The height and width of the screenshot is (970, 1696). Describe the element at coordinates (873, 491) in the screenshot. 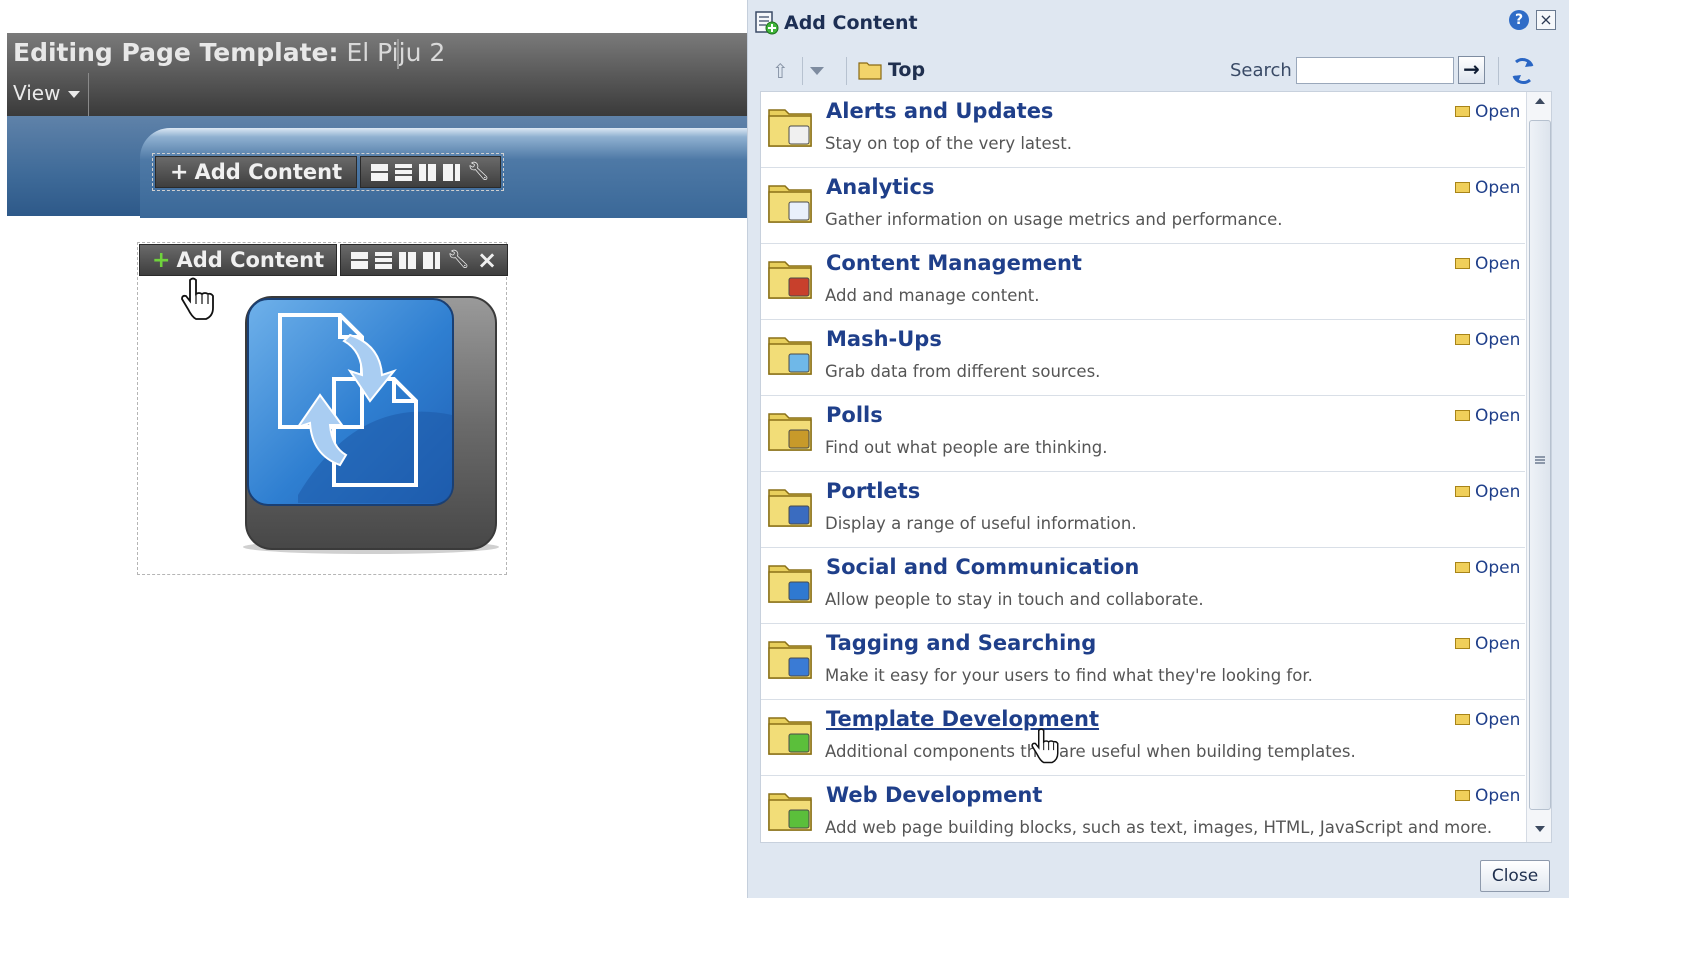

I see `catalog-item-title: Portlets` at that location.